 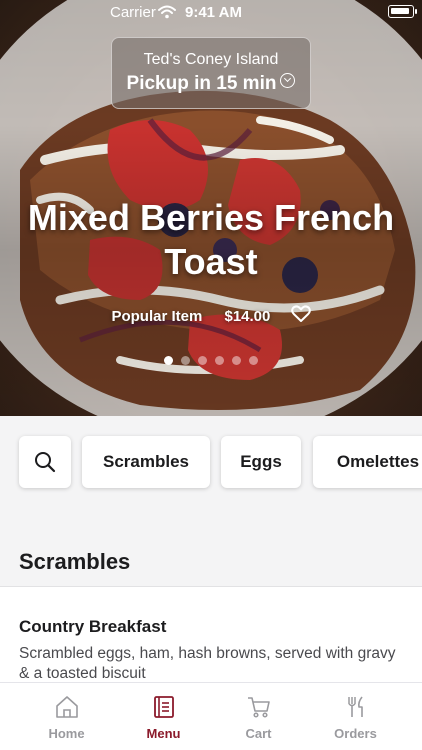 What do you see at coordinates (259, 707) in the screenshot?
I see `cart-icon` at bounding box center [259, 707].